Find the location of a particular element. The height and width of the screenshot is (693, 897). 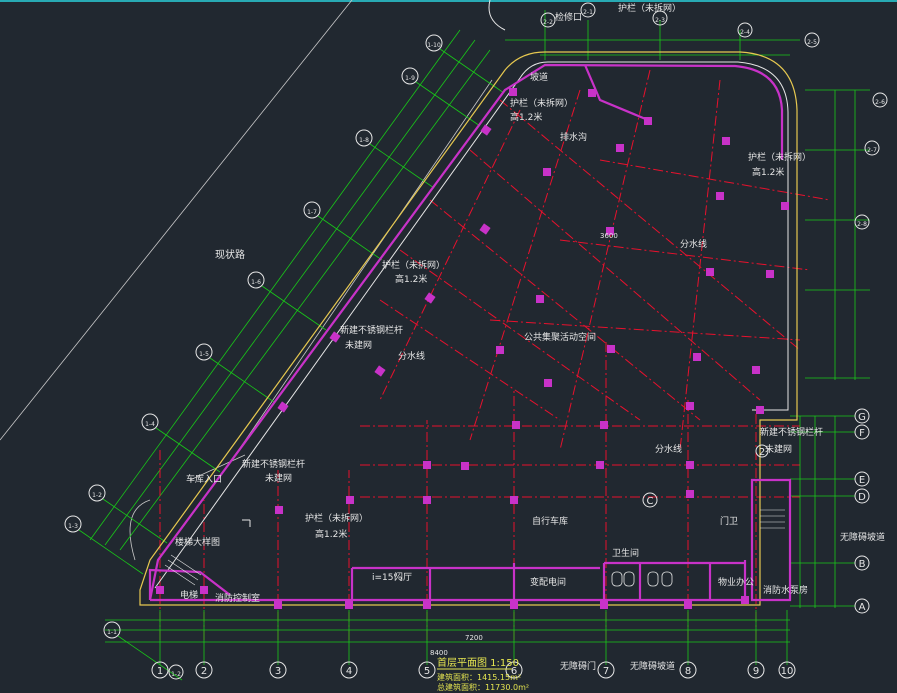

axis-y-B-label: B is located at coordinates (862, 564).